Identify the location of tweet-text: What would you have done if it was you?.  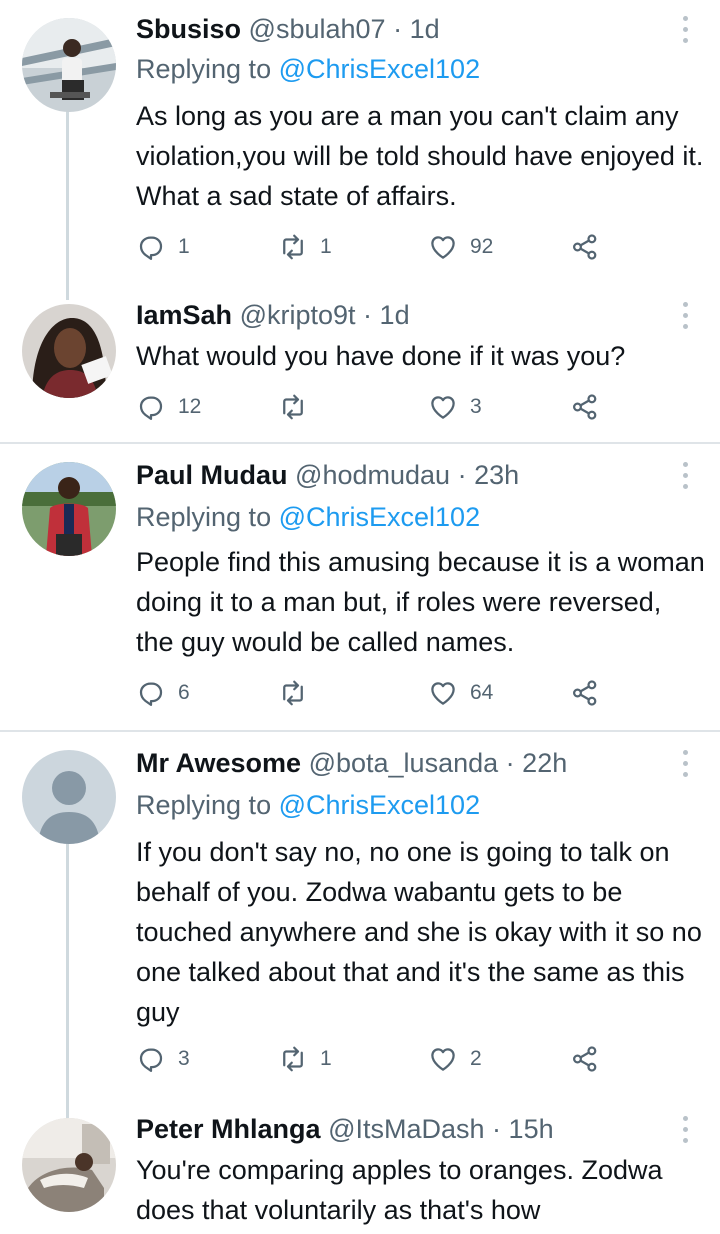
(381, 356).